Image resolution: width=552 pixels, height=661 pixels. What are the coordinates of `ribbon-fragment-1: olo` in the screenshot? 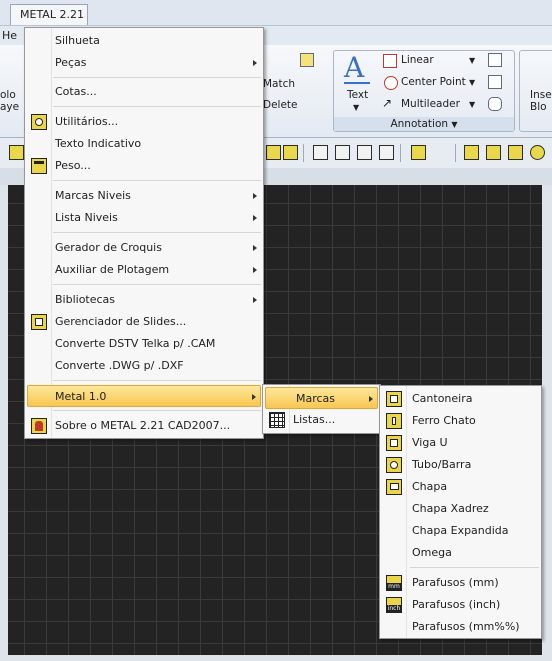 It's located at (8, 95).